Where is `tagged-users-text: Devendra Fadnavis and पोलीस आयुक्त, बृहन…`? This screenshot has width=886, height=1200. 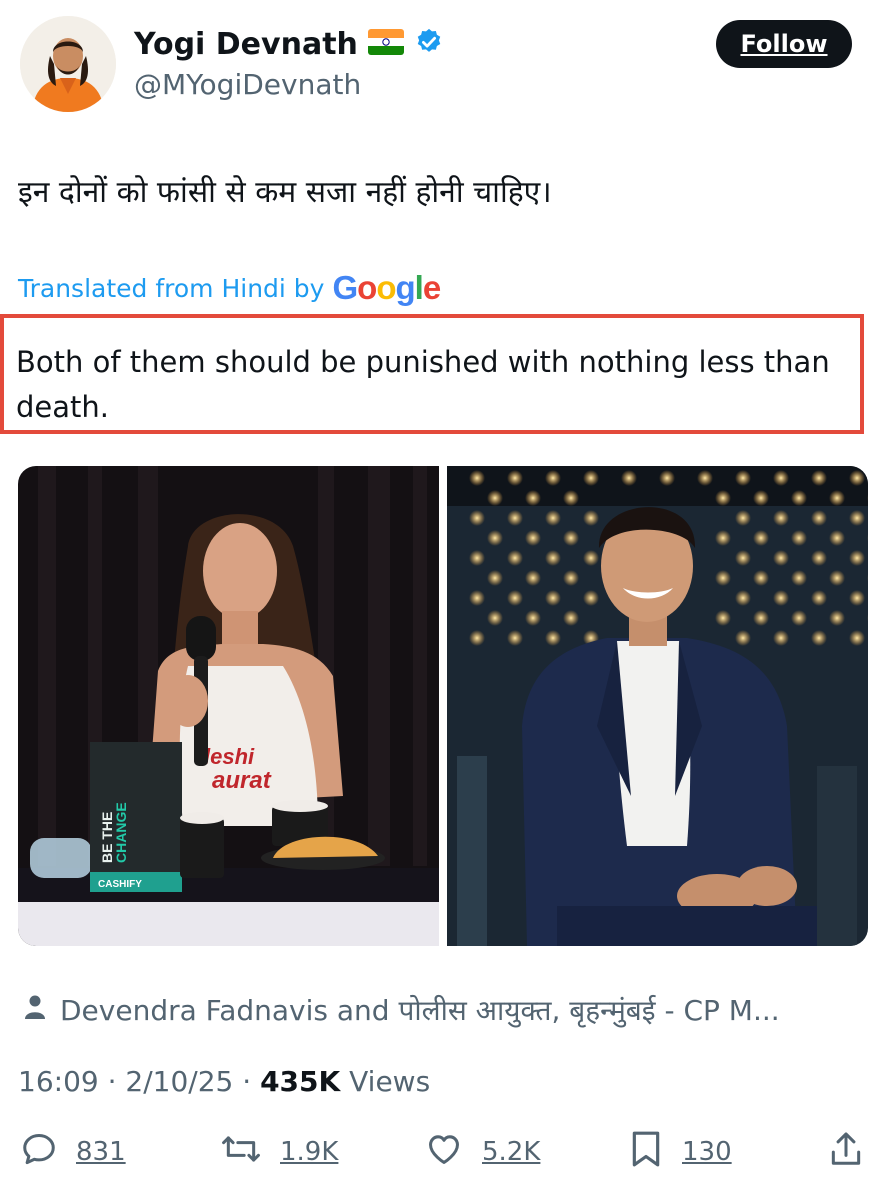 tagged-users-text: Devendra Fadnavis and पोलीस आयुक्त, बृहन… is located at coordinates (420, 1010).